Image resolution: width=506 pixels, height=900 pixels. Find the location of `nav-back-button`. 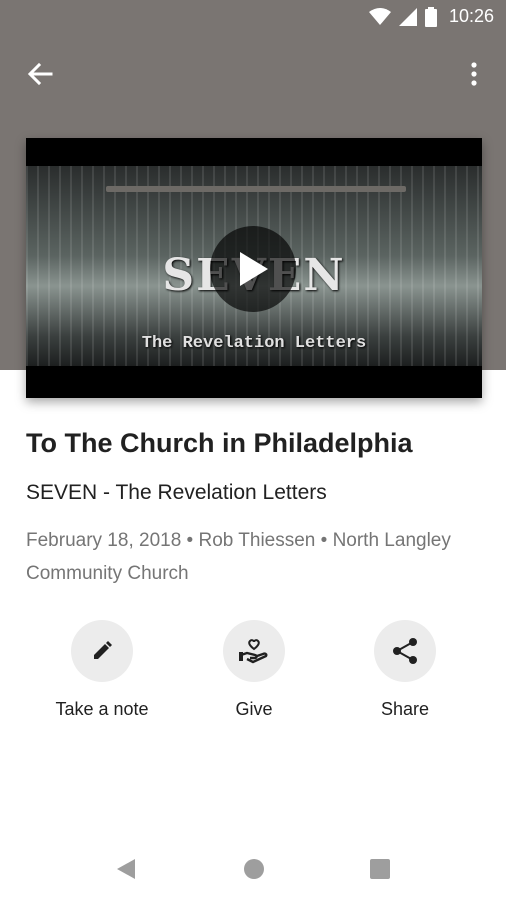

nav-back-button is located at coordinates (126, 869).